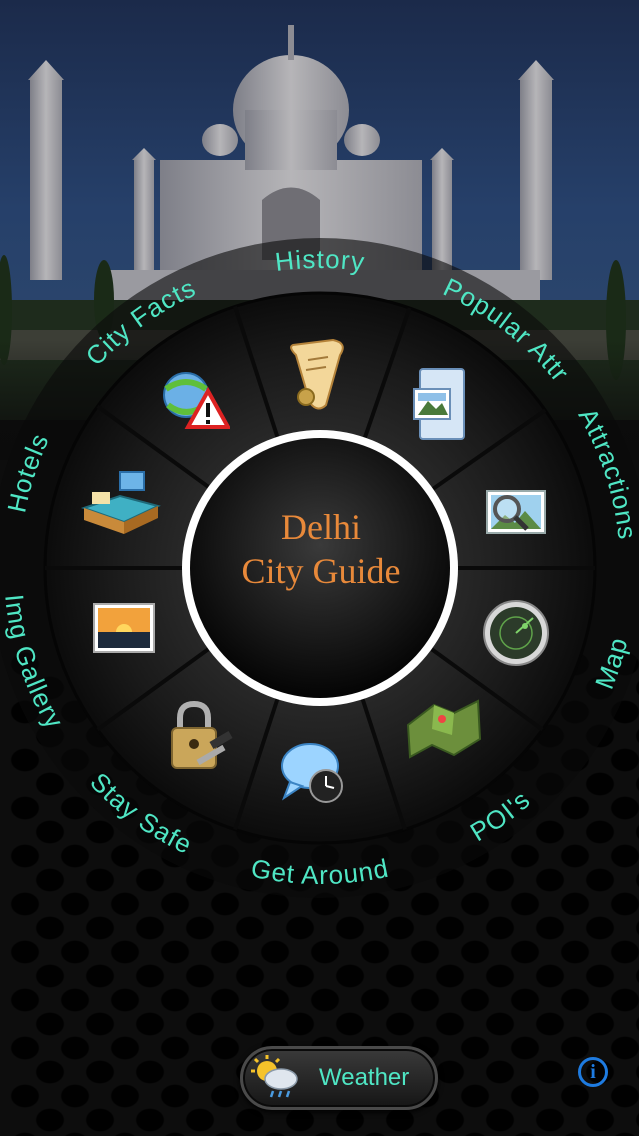 The width and height of the screenshot is (639, 1136). Describe the element at coordinates (314, 773) in the screenshot. I see `chat-clock-icon` at that location.